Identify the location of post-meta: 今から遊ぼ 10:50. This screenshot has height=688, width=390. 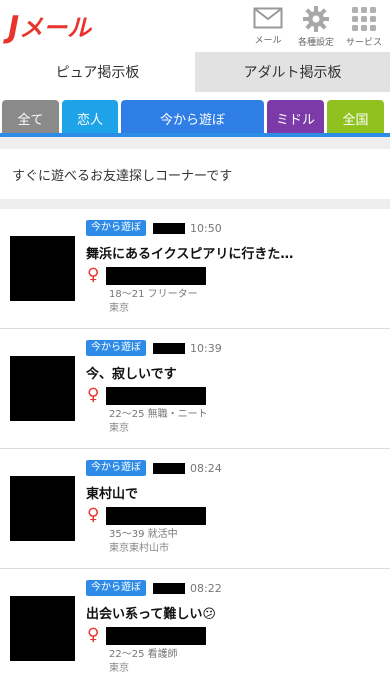
(154, 228).